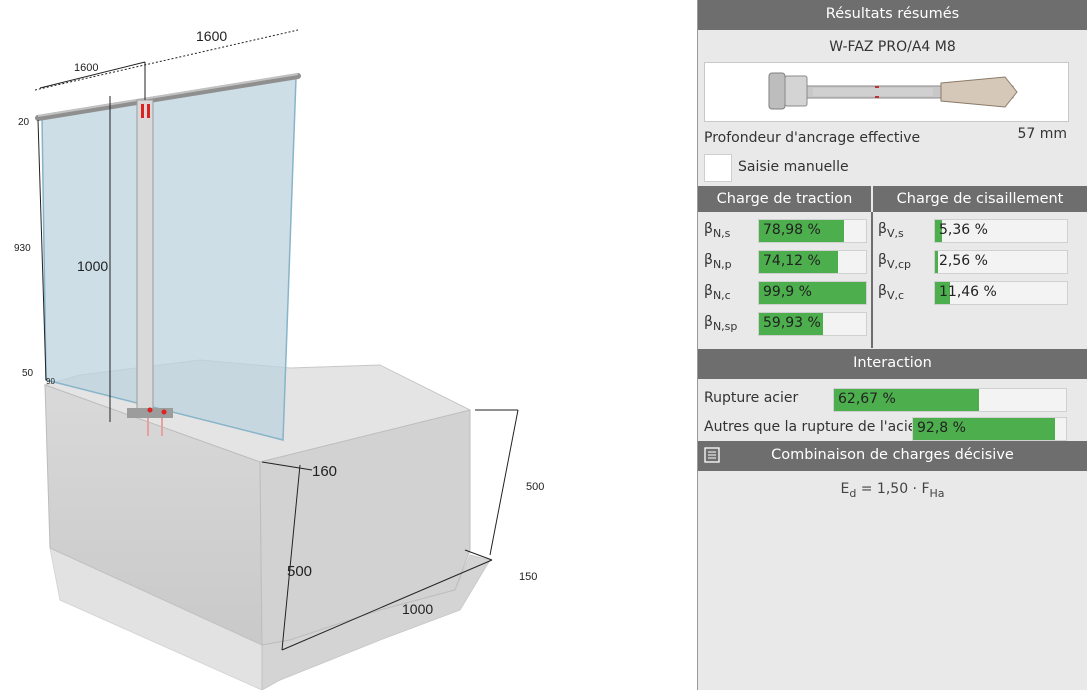  I want to click on shear-value: 11,46 %, so click(968, 292).